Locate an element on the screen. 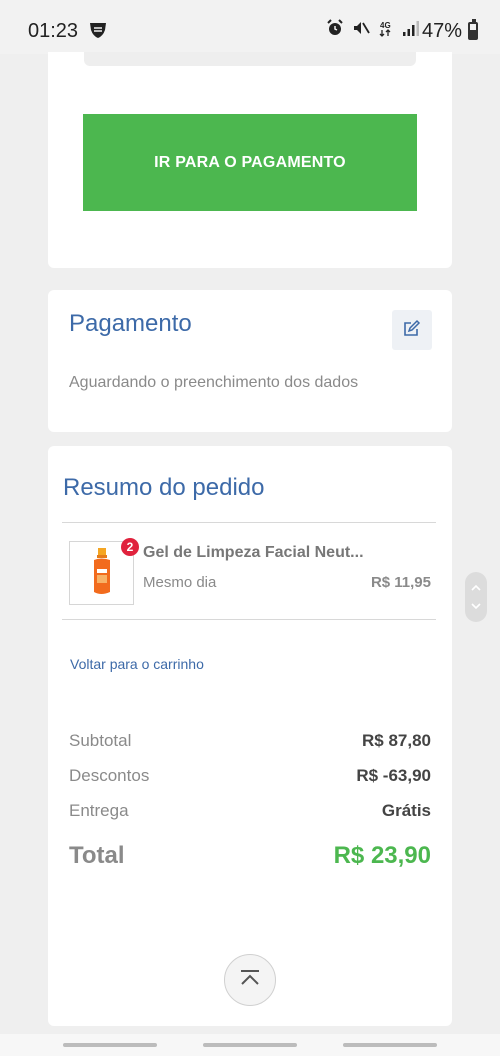 This screenshot has height=1056, width=500. edit-payment-button is located at coordinates (412, 330).